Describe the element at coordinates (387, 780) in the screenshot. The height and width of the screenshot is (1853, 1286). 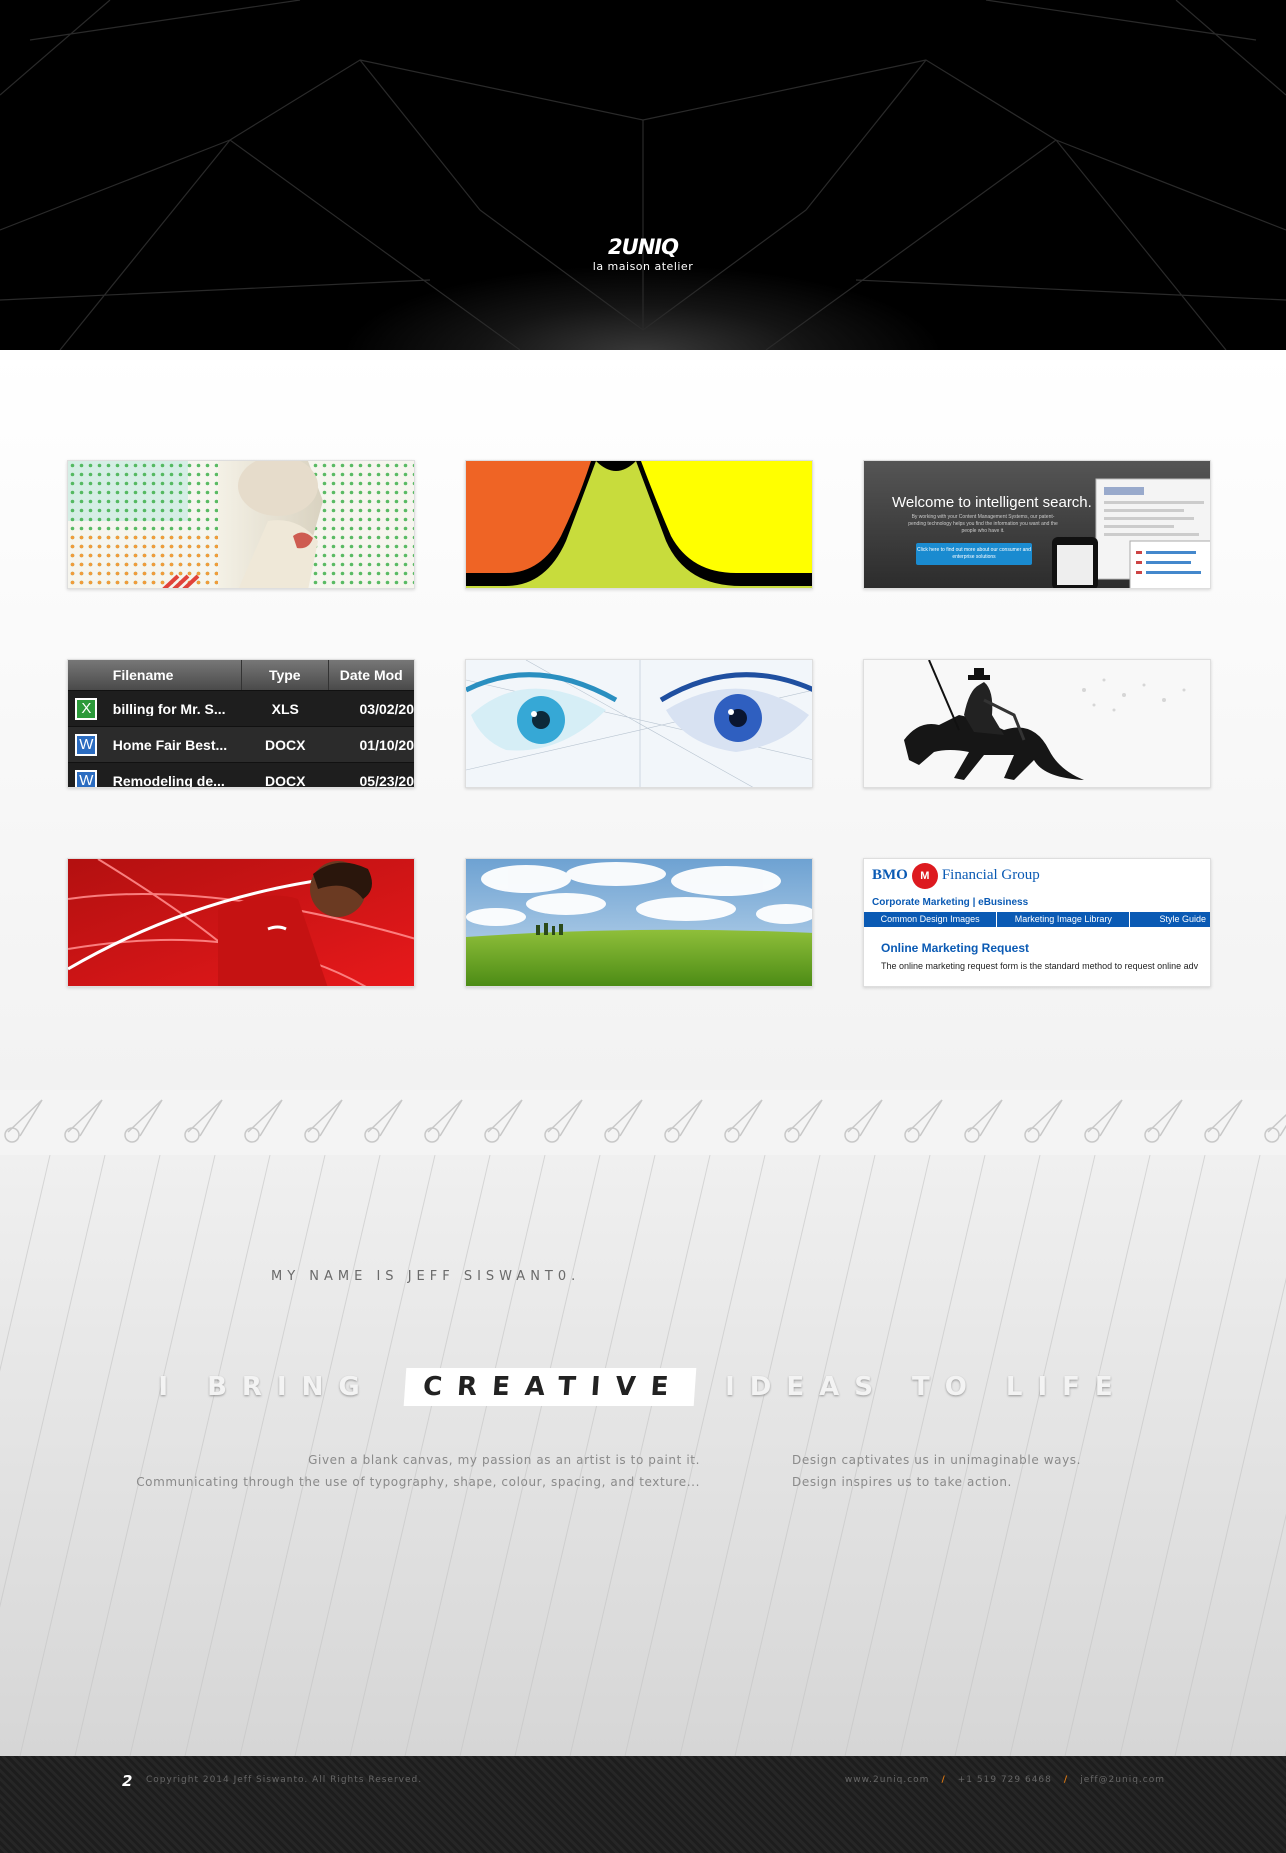
I see `file-date: 05/23/20` at that location.